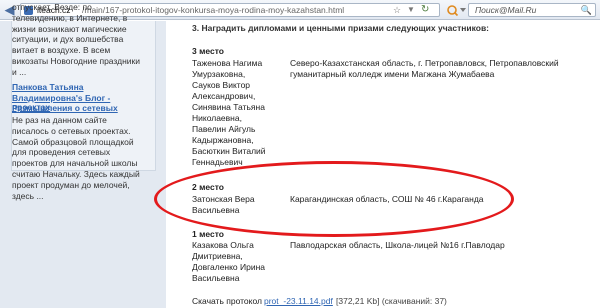 Image resolution: width=600 pixels, height=308 pixels. What do you see at coordinates (298, 301) in the screenshot?
I see `download-link: prot_-23.11.14.pdf` at bounding box center [298, 301].